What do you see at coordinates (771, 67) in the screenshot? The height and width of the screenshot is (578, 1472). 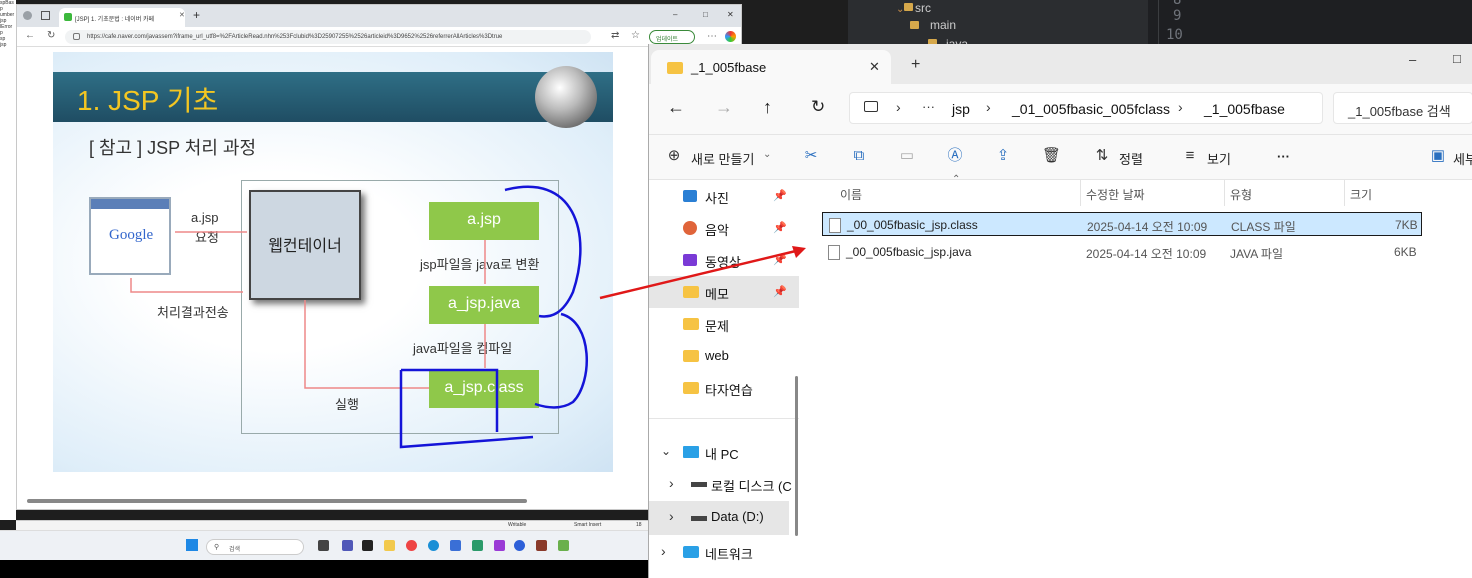 I see `explorer-tab: _1_005fbase ✕` at bounding box center [771, 67].